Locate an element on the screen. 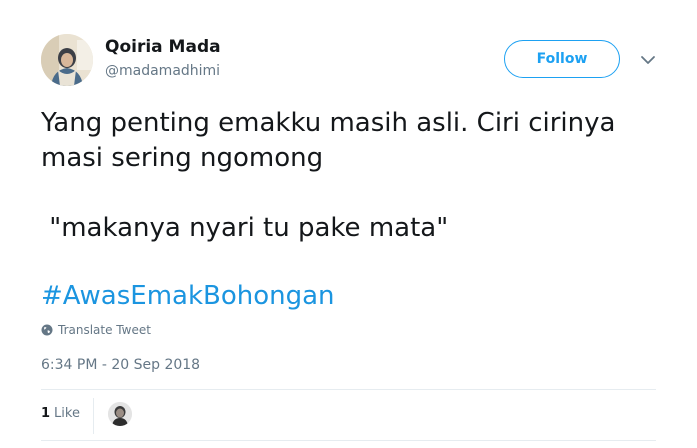 The height and width of the screenshot is (448, 697). likes-stat: 1 Like is located at coordinates (60, 413).